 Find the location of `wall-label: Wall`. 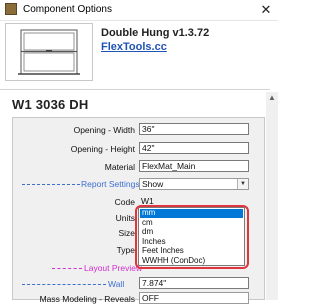

wall-label: Wall is located at coordinates (116, 284).